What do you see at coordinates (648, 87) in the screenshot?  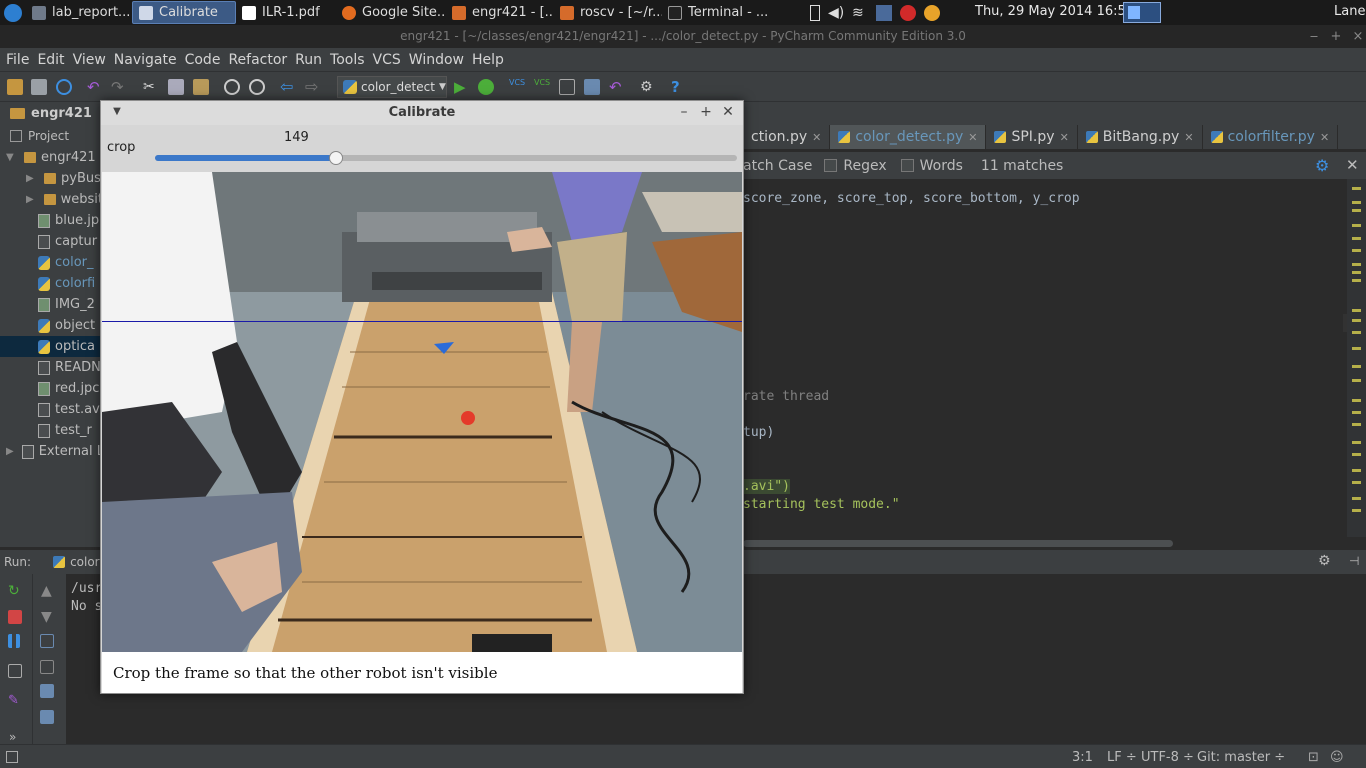 I see `settings-icon: ⚙` at bounding box center [648, 87].